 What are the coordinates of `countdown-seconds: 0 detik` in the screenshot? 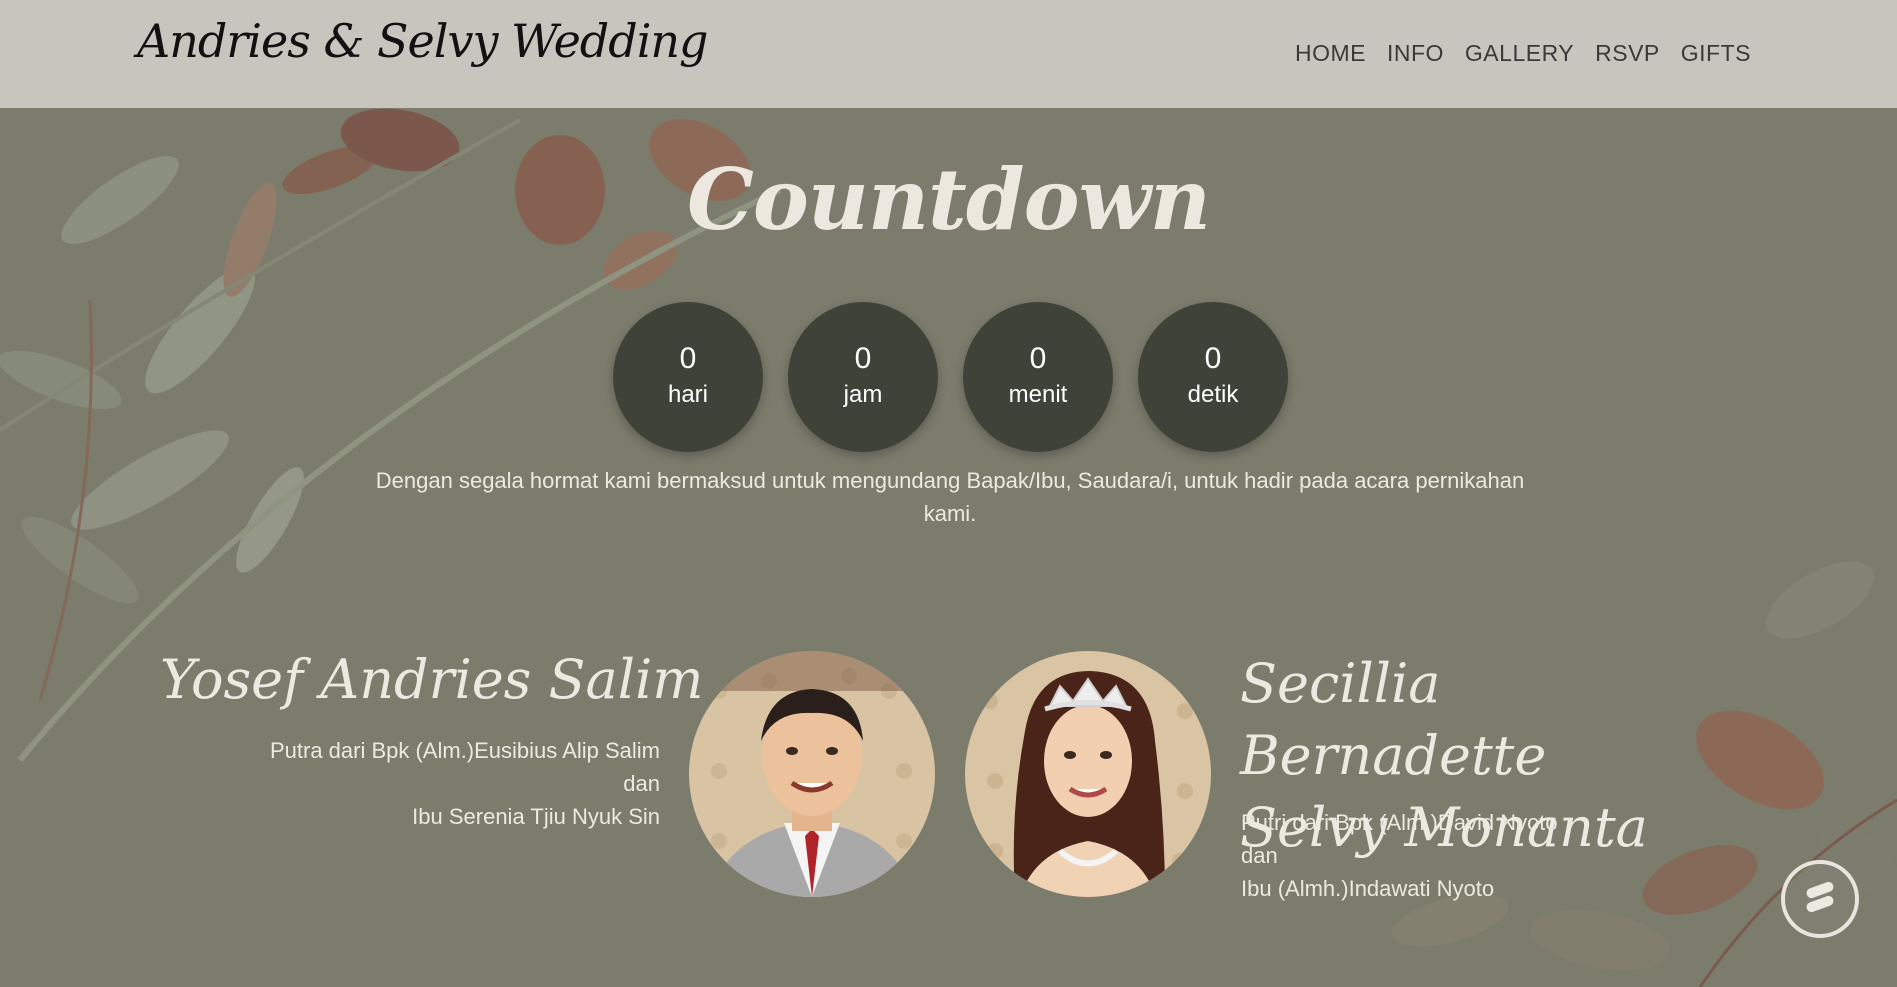 It's located at (1213, 377).